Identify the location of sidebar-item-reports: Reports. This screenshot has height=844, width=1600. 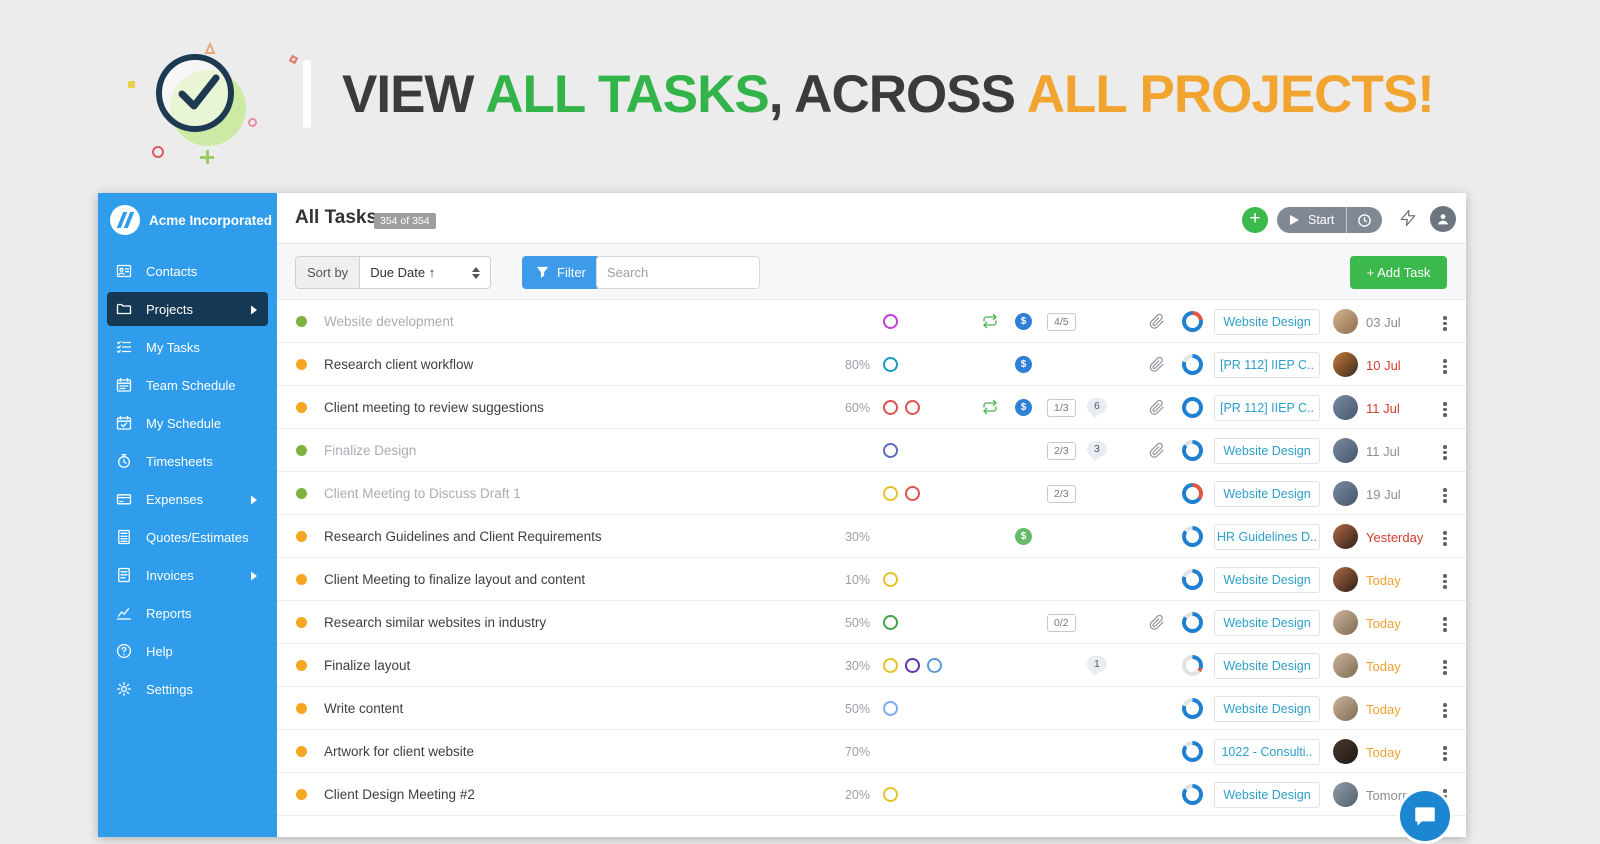
(187, 613).